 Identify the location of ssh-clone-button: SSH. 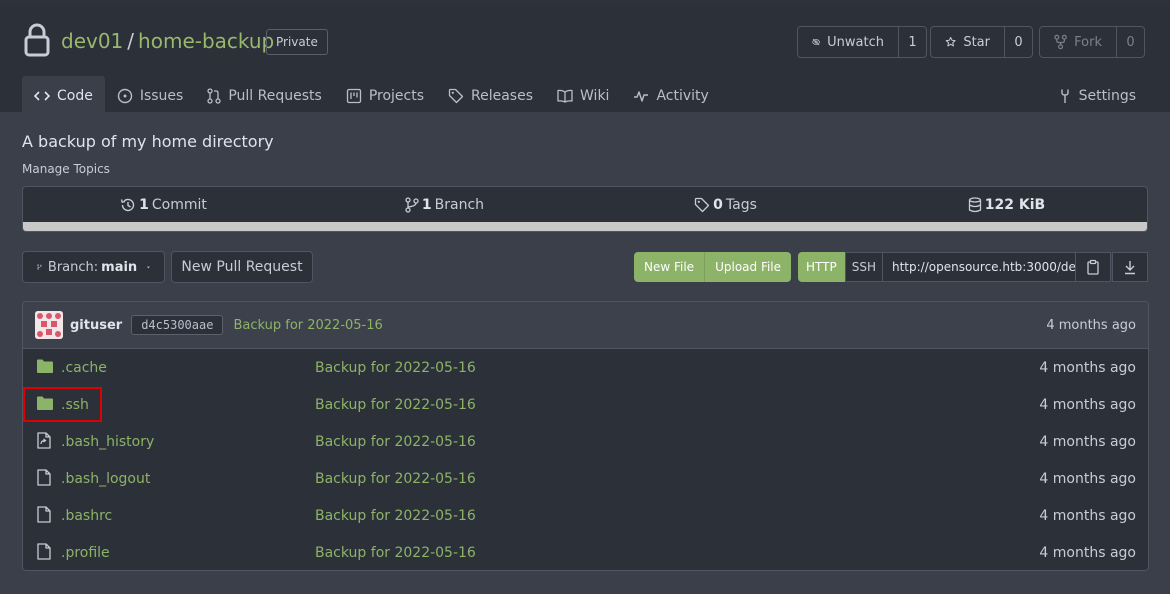
(863, 267).